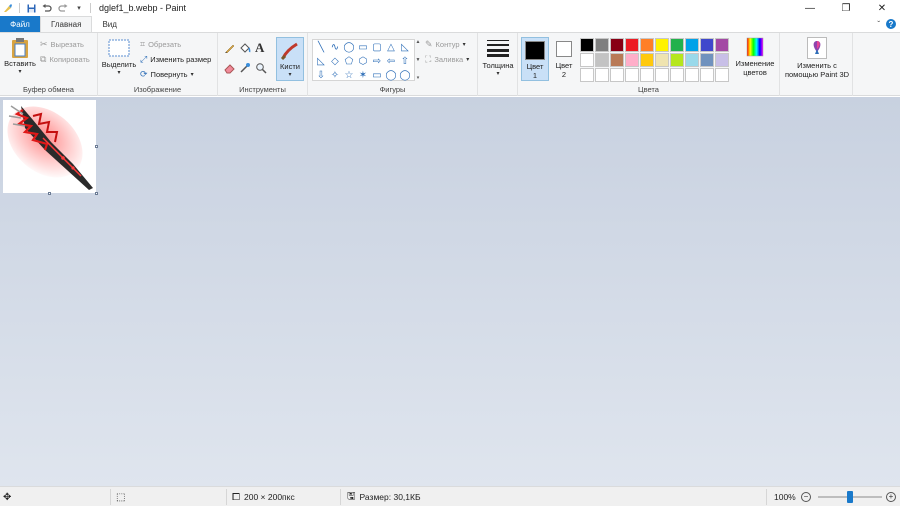 This screenshot has width=900, height=506. I want to click on image-canvas, so click(49, 146).